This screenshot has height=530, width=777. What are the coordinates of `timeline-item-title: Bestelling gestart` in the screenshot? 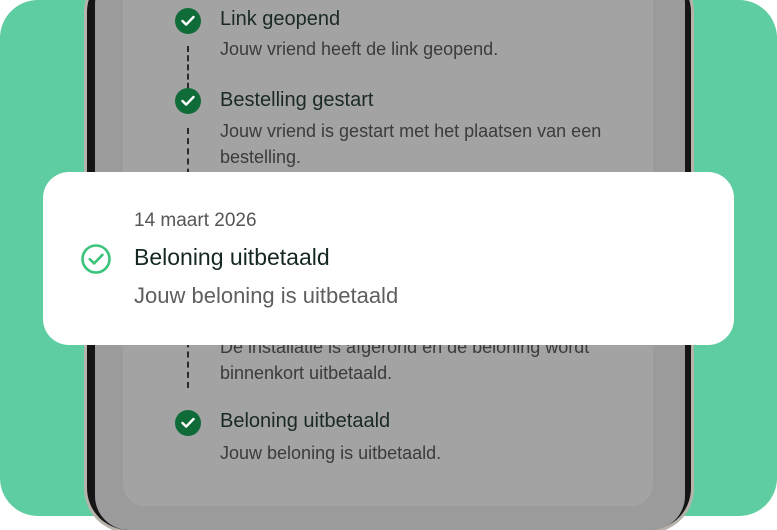 It's located at (297, 100).